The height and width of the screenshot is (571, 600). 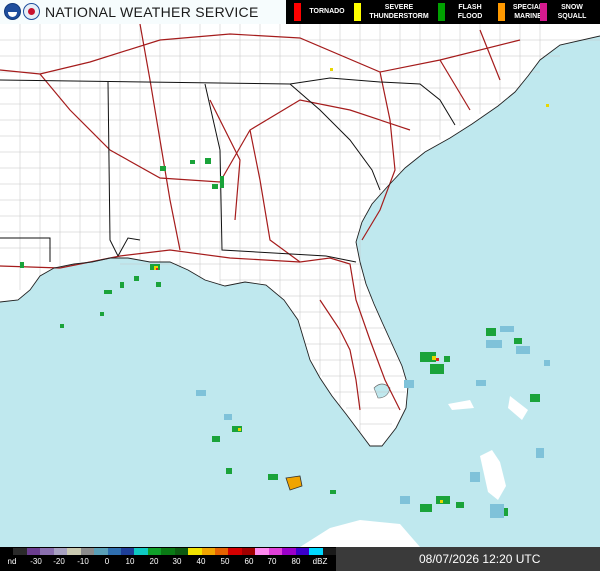 I want to click on colorbar-labels: nd -30 -20 -10 0 10 20 30 40 50 60 70 80 dBZ, so click(x=168, y=563).